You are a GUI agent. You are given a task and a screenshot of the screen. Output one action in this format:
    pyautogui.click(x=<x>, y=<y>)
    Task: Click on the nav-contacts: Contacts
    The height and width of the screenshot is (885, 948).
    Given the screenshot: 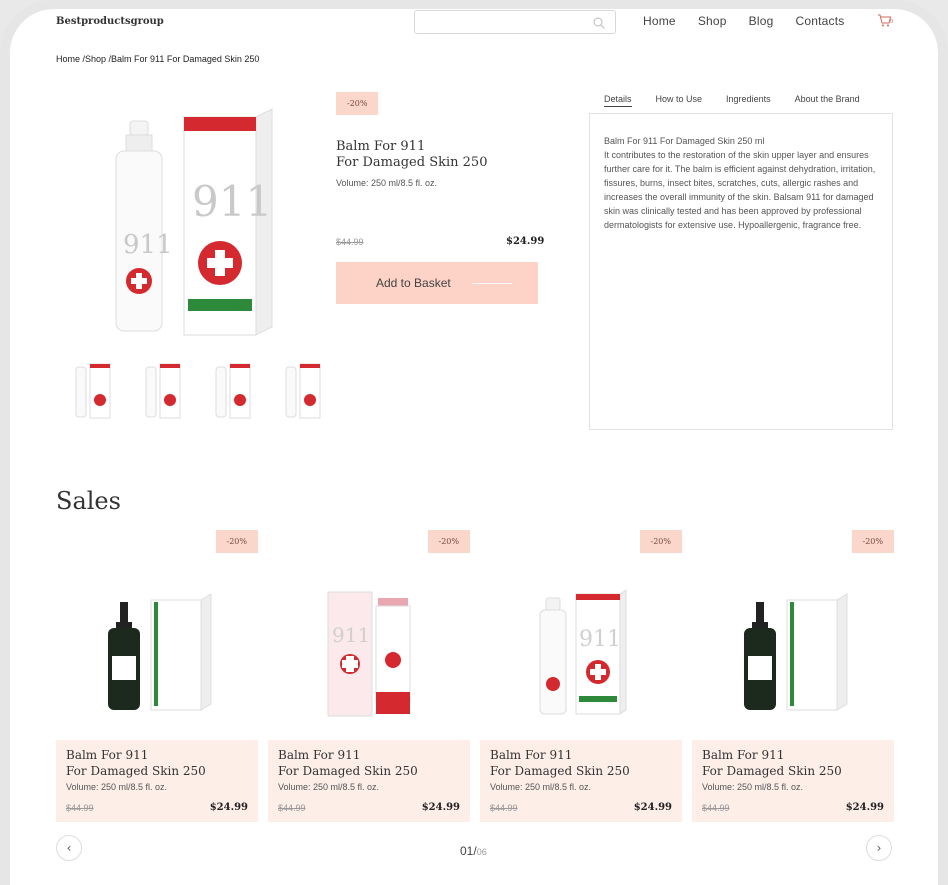 What is the action you would take?
    pyautogui.click(x=819, y=21)
    